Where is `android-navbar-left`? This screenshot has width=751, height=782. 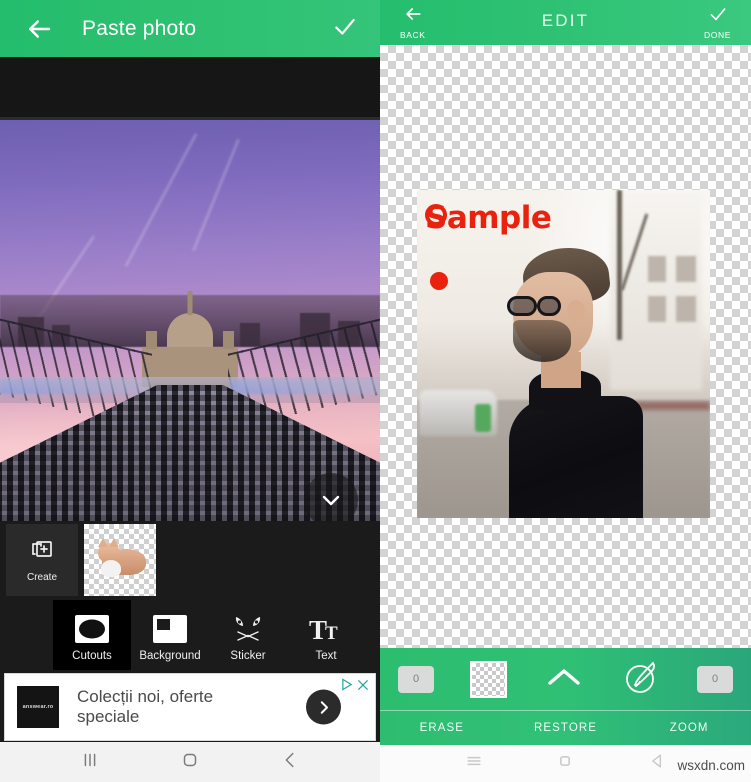
android-navbar-left is located at coordinates (190, 762).